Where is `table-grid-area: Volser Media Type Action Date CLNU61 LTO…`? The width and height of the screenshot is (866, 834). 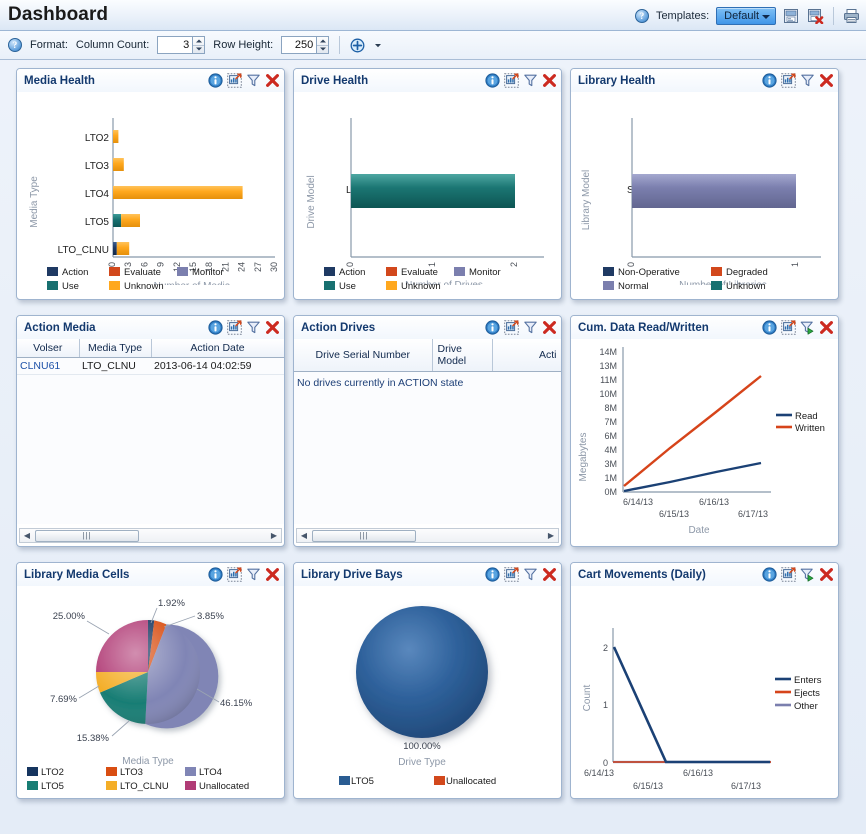
table-grid-area: Volser Media Type Action Date CLNU61 LTO… is located at coordinates (150, 431).